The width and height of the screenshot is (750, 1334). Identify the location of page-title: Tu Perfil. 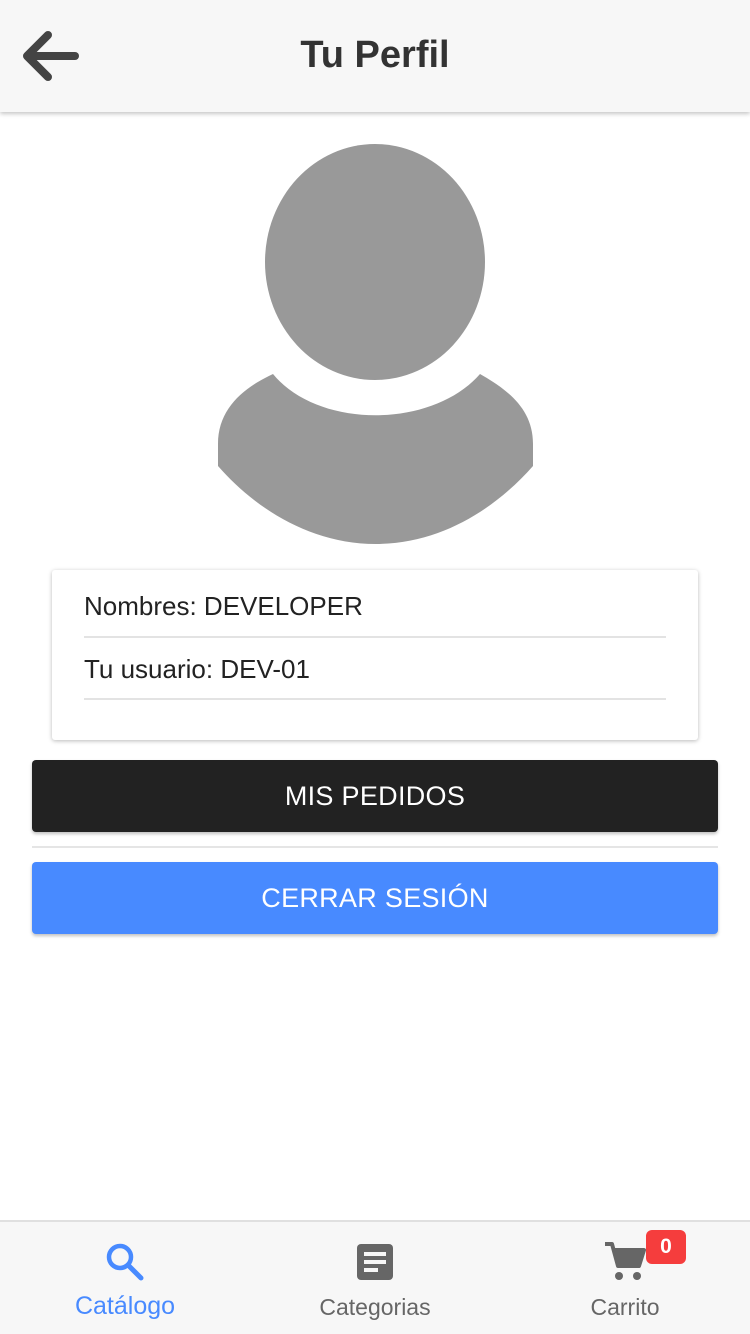
(375, 55).